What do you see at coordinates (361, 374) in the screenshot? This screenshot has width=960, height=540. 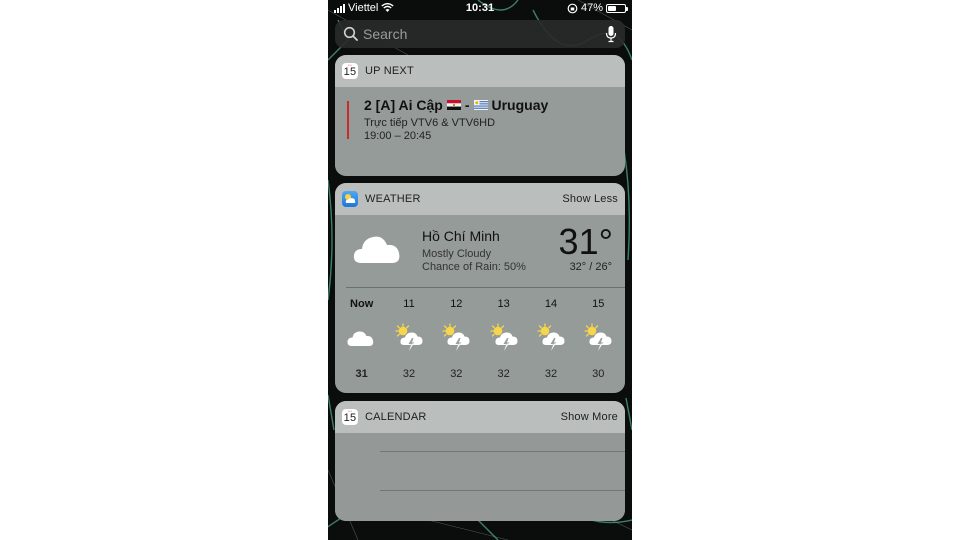 I see `hour-temperature: 31` at bounding box center [361, 374].